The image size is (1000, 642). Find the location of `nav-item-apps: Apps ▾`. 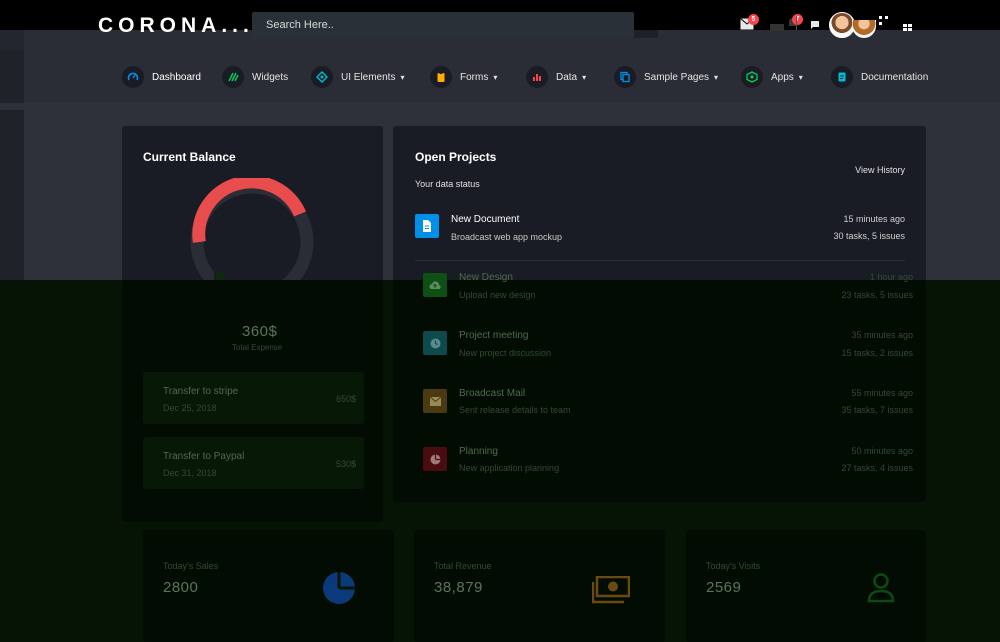

nav-item-apps: Apps ▾ is located at coordinates (772, 77).